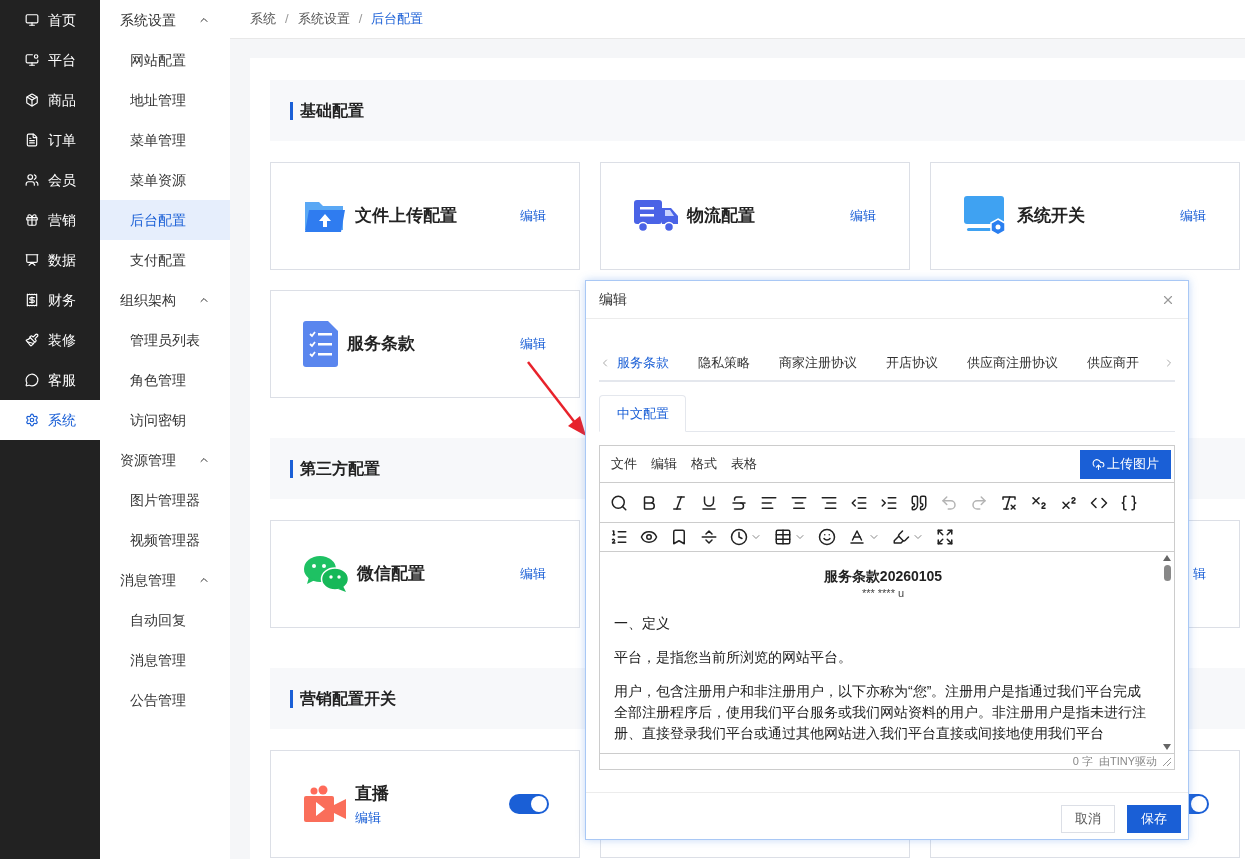 The width and height of the screenshot is (1245, 859). Describe the element at coordinates (325, 804) in the screenshot. I see `video-camera-icon` at that location.